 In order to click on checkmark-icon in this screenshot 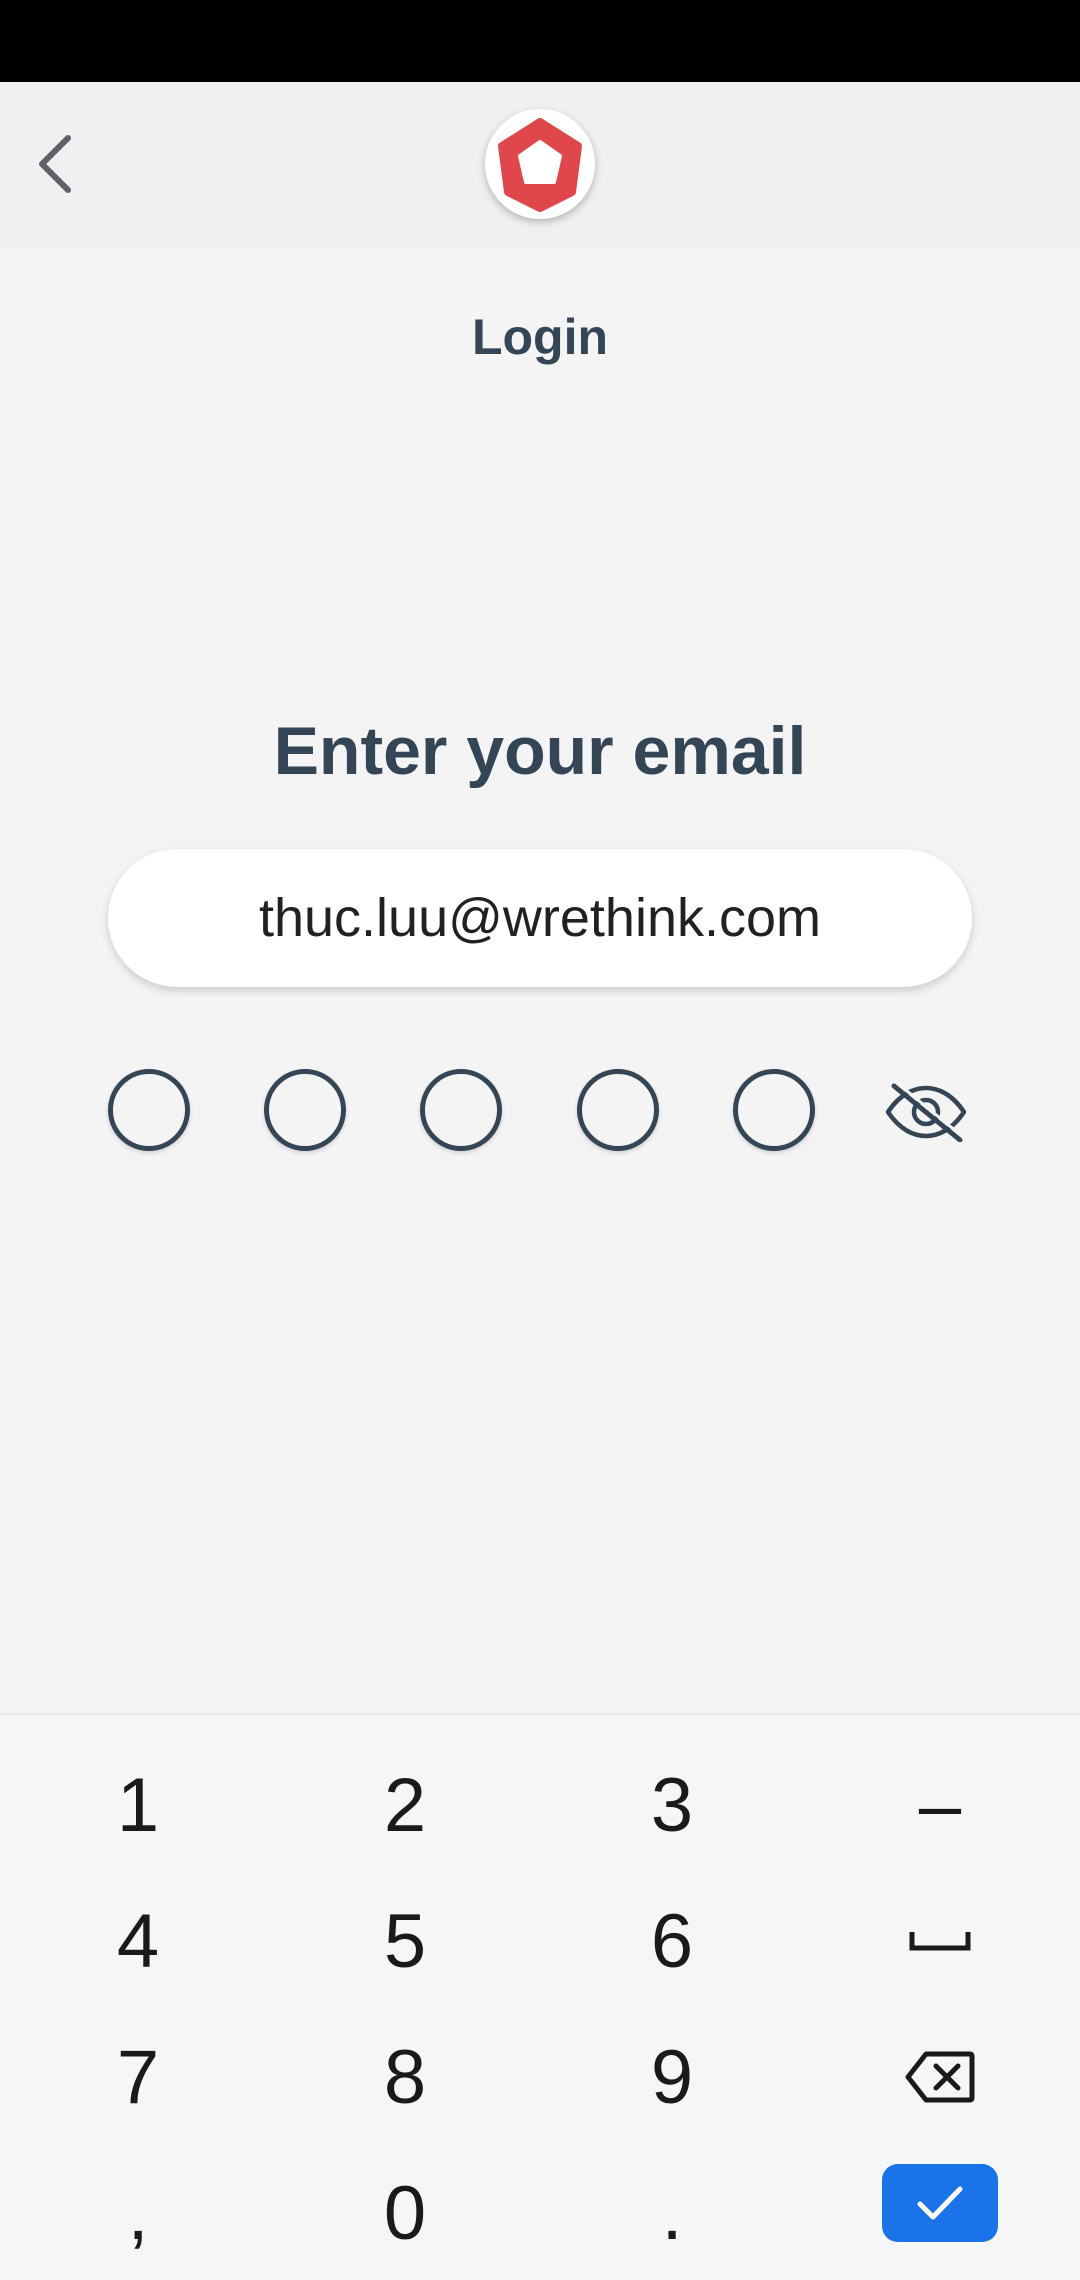, I will do `click(940, 2203)`.